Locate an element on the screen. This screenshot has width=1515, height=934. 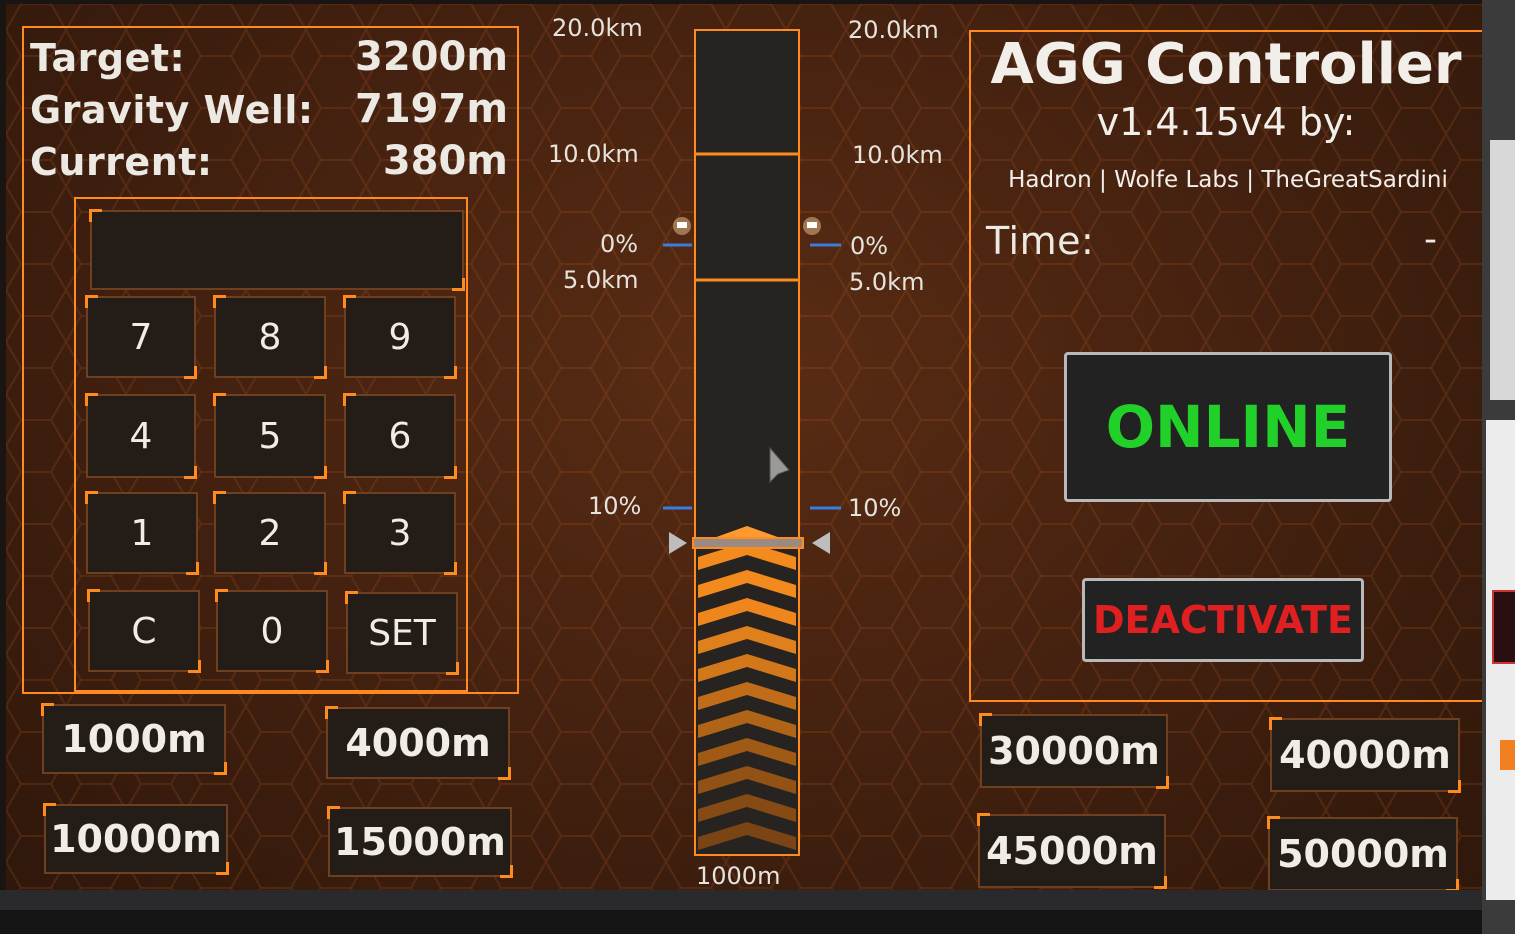
key-3: 3 is located at coordinates (400, 533).